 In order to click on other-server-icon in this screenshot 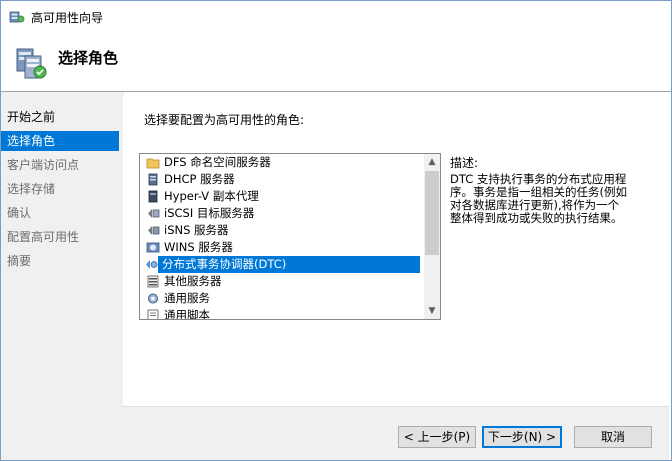, I will do `click(153, 281)`.